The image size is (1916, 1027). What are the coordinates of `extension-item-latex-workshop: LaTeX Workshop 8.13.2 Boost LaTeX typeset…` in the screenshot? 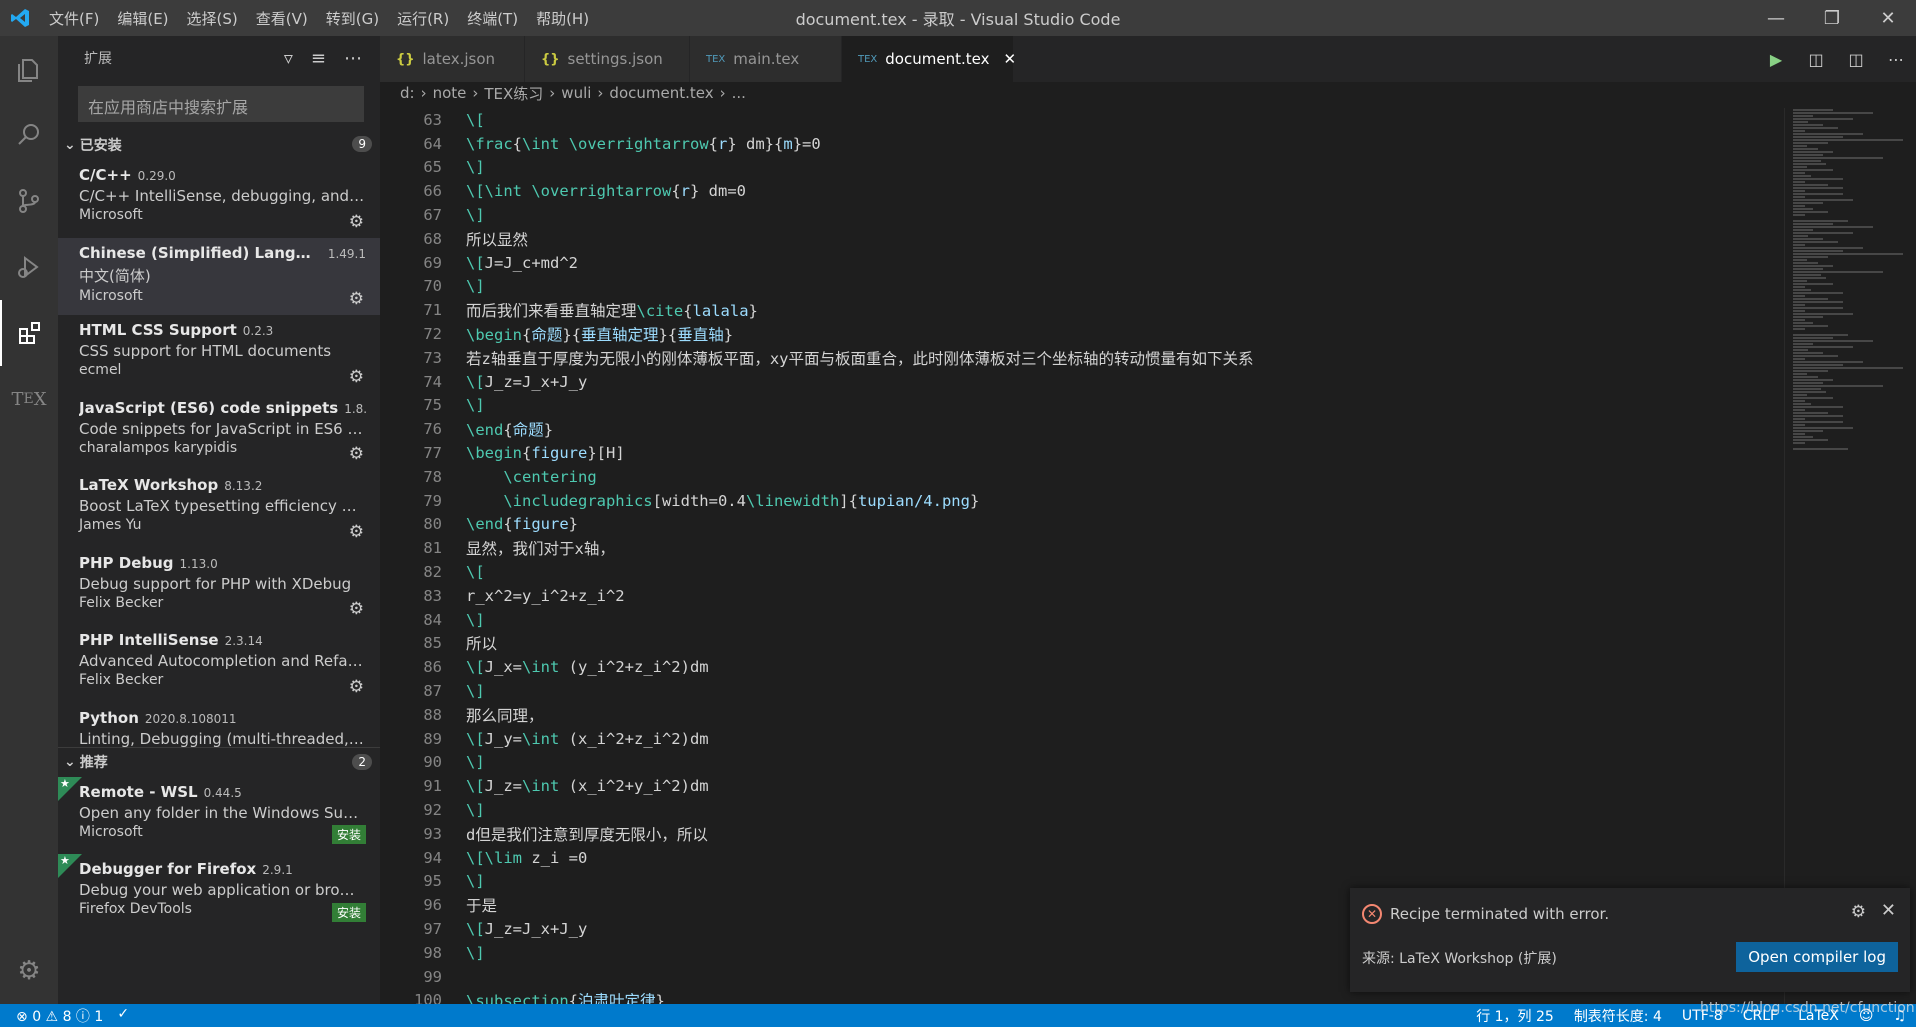 It's located at (219, 509).